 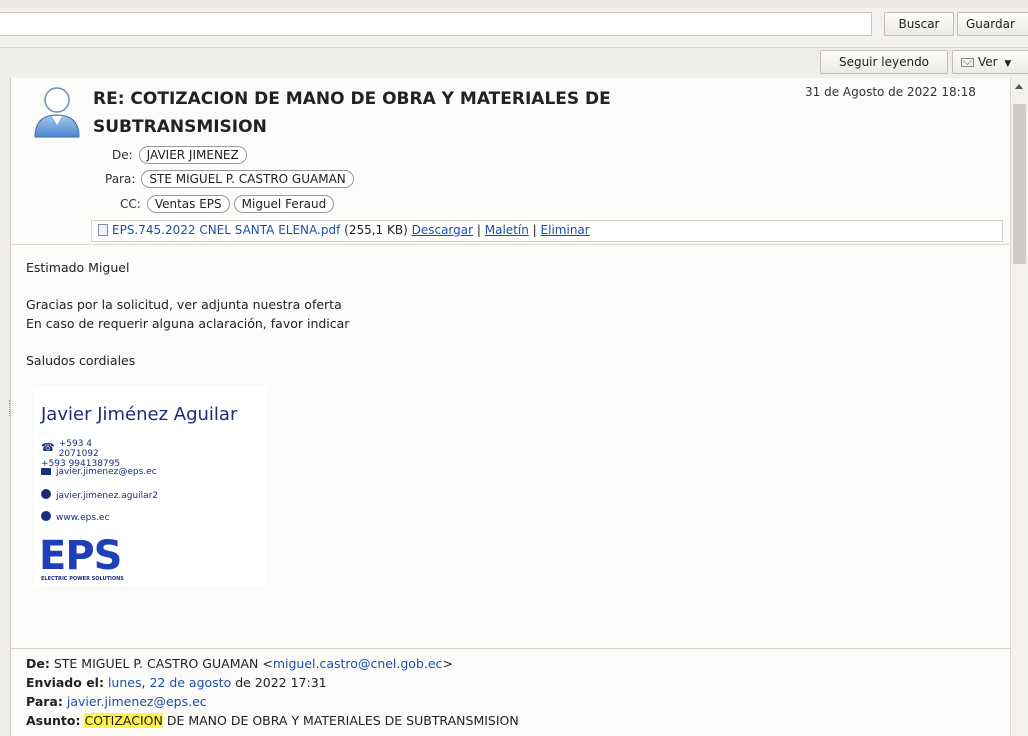 What do you see at coordinates (447, 663) in the screenshot?
I see `fwd-from-close: >` at bounding box center [447, 663].